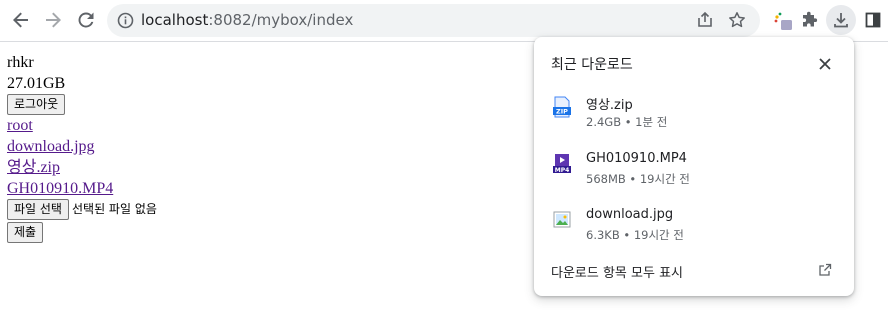 Image resolution: width=888 pixels, height=312 pixels. Describe the element at coordinates (20, 125) in the screenshot. I see `link-root: root` at that location.